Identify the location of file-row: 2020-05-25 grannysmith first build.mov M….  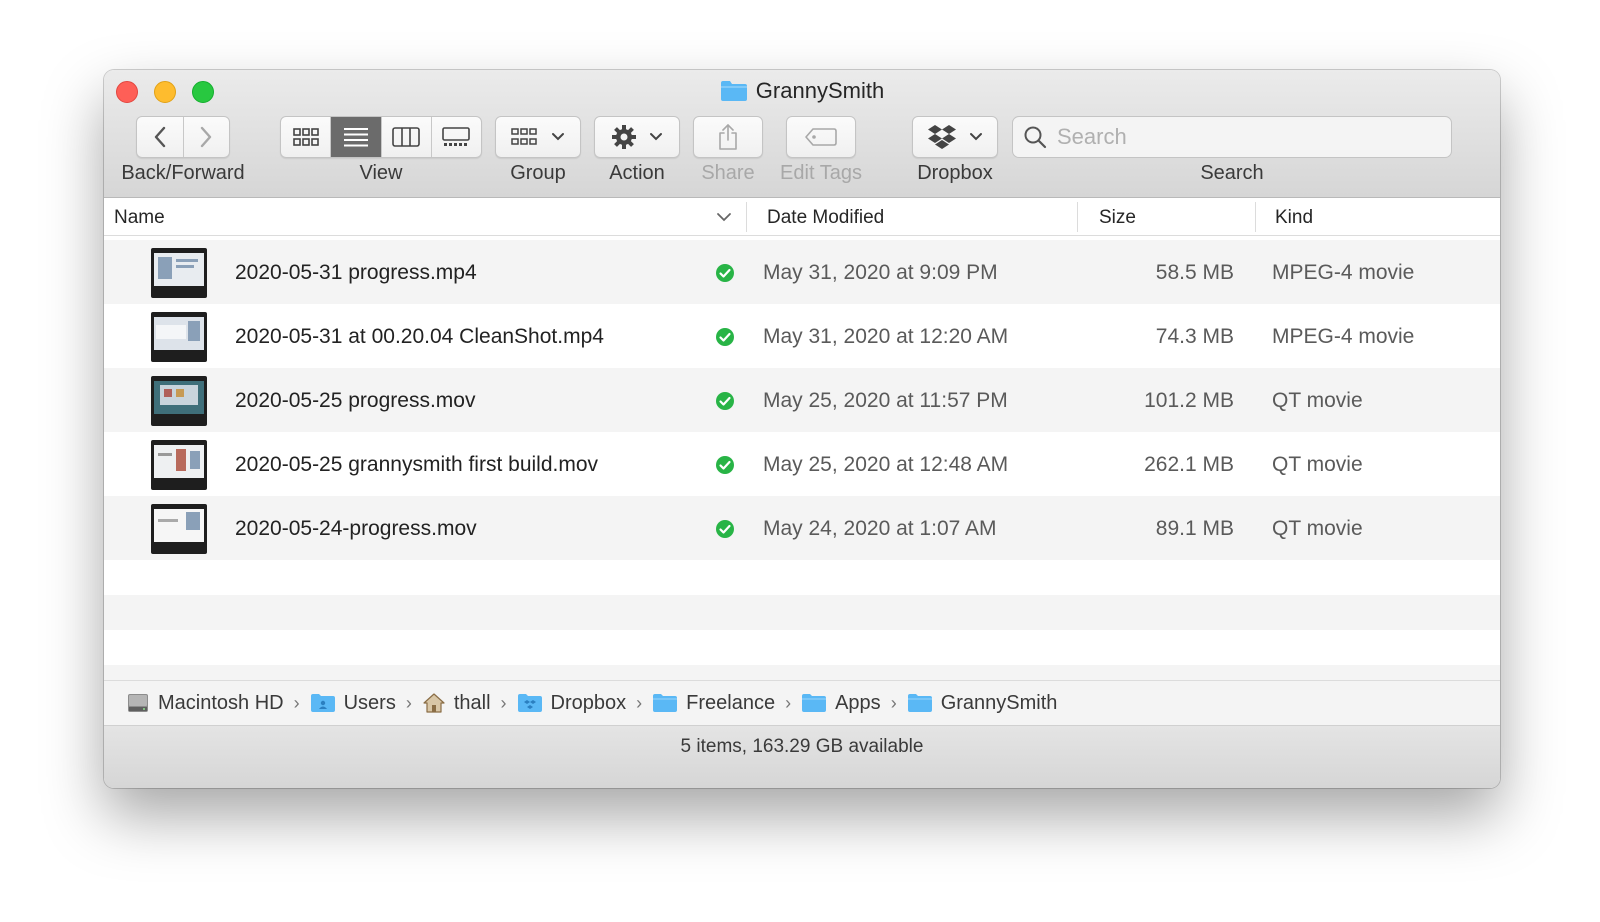
(802, 464).